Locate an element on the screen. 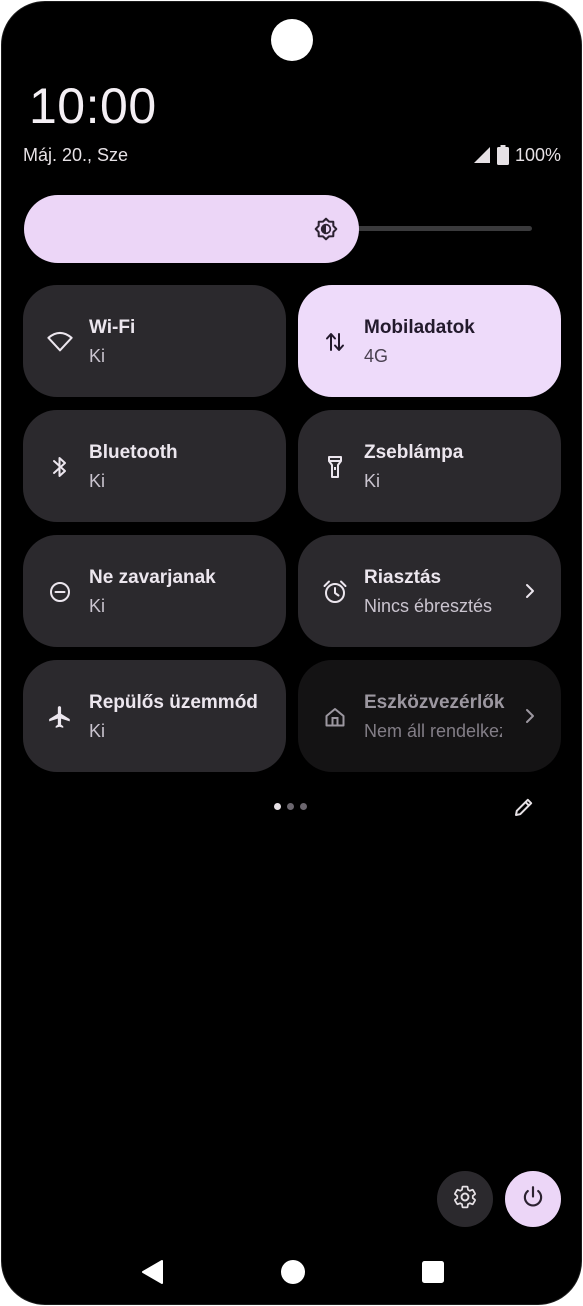 The image size is (583, 1306). settings-button is located at coordinates (465, 1199).